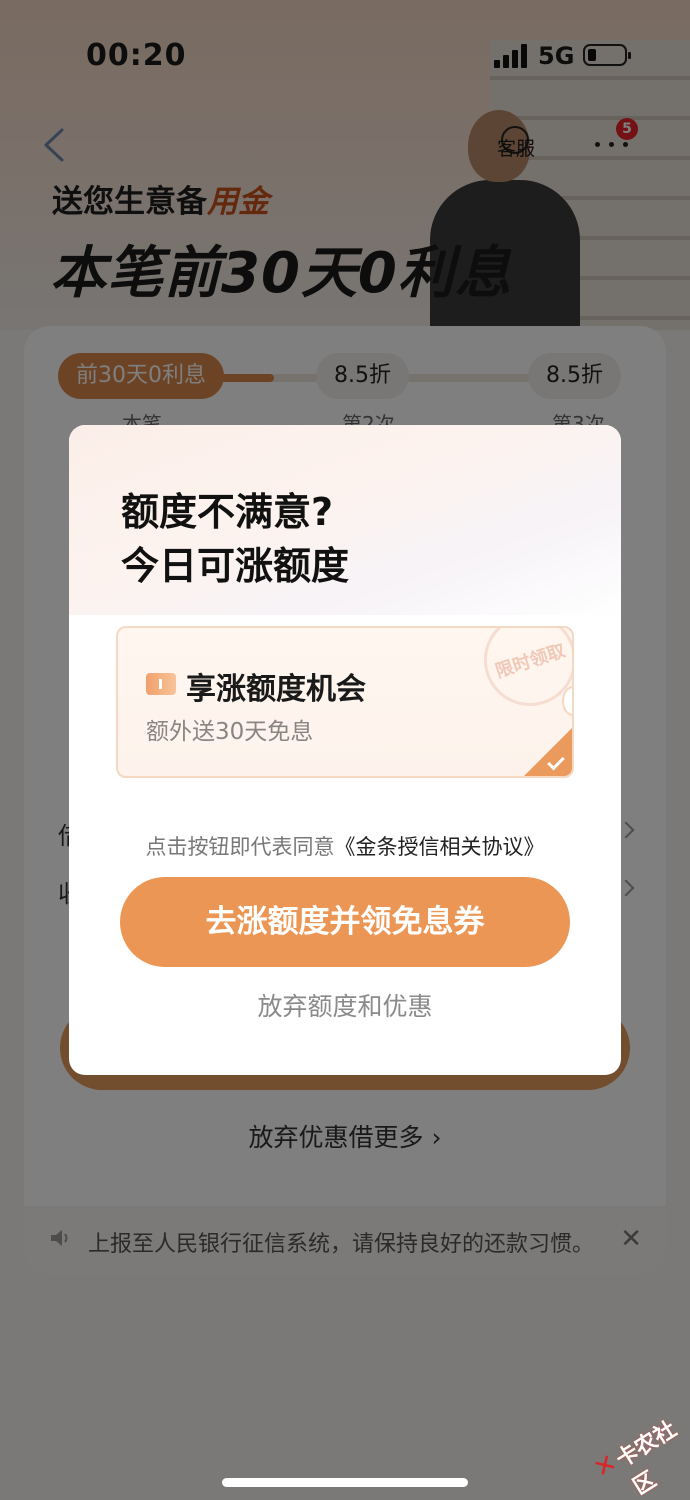 This screenshot has width=690, height=1500. I want to click on limit-increase-coupon: 限时领取 享涨额度机会 额外送30天免息, so click(345, 702).